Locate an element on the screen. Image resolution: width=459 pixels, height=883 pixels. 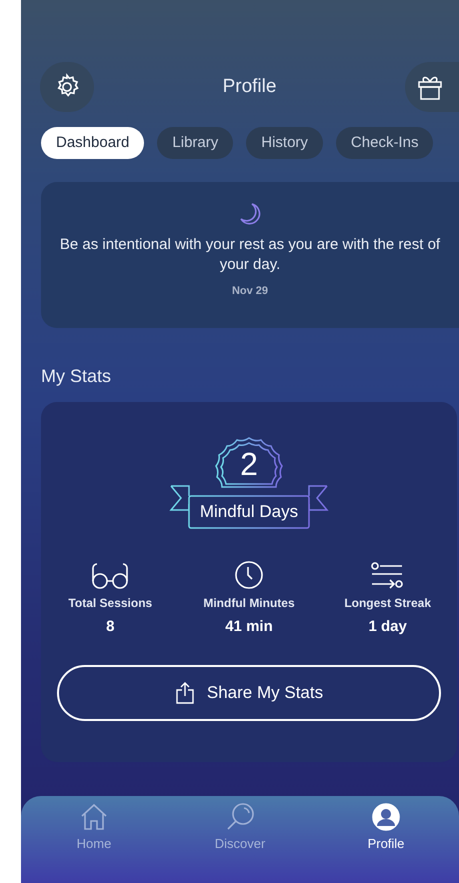
tab: Check-Ins is located at coordinates (385, 143).